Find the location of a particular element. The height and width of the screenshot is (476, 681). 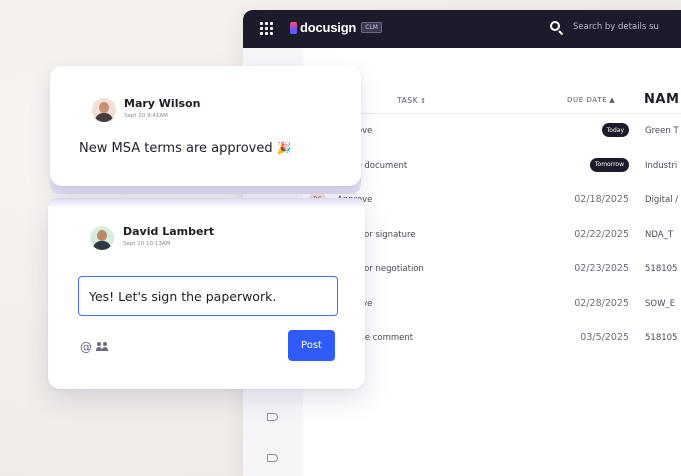

docusign-logo: docusign CLM is located at coordinates (336, 27).